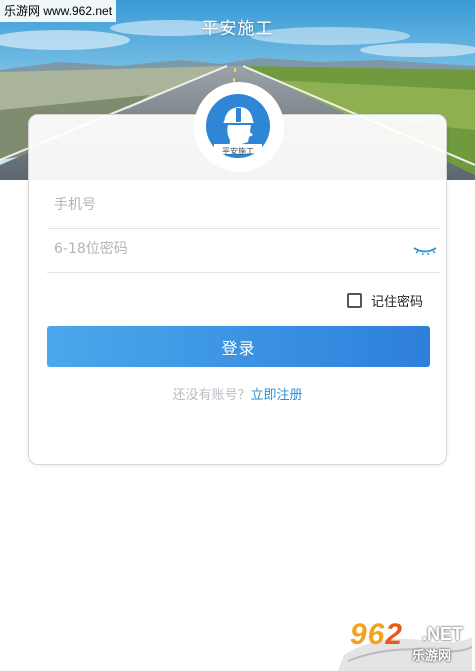  Describe the element at coordinates (238, 346) in the screenshot. I see `login-button: 登录` at that location.